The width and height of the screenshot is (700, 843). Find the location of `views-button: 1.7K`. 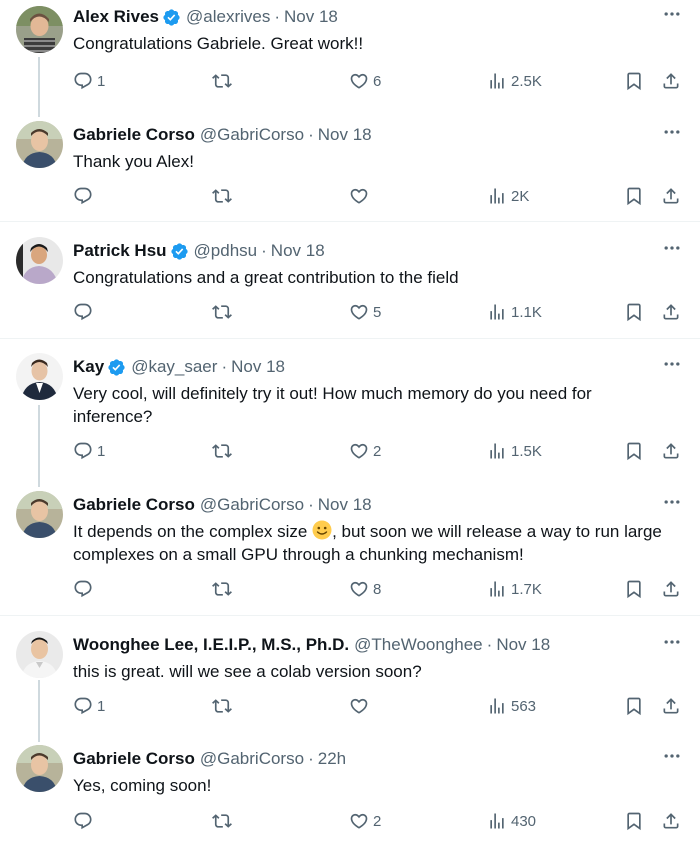

views-button: 1.7K is located at coordinates (514, 589).